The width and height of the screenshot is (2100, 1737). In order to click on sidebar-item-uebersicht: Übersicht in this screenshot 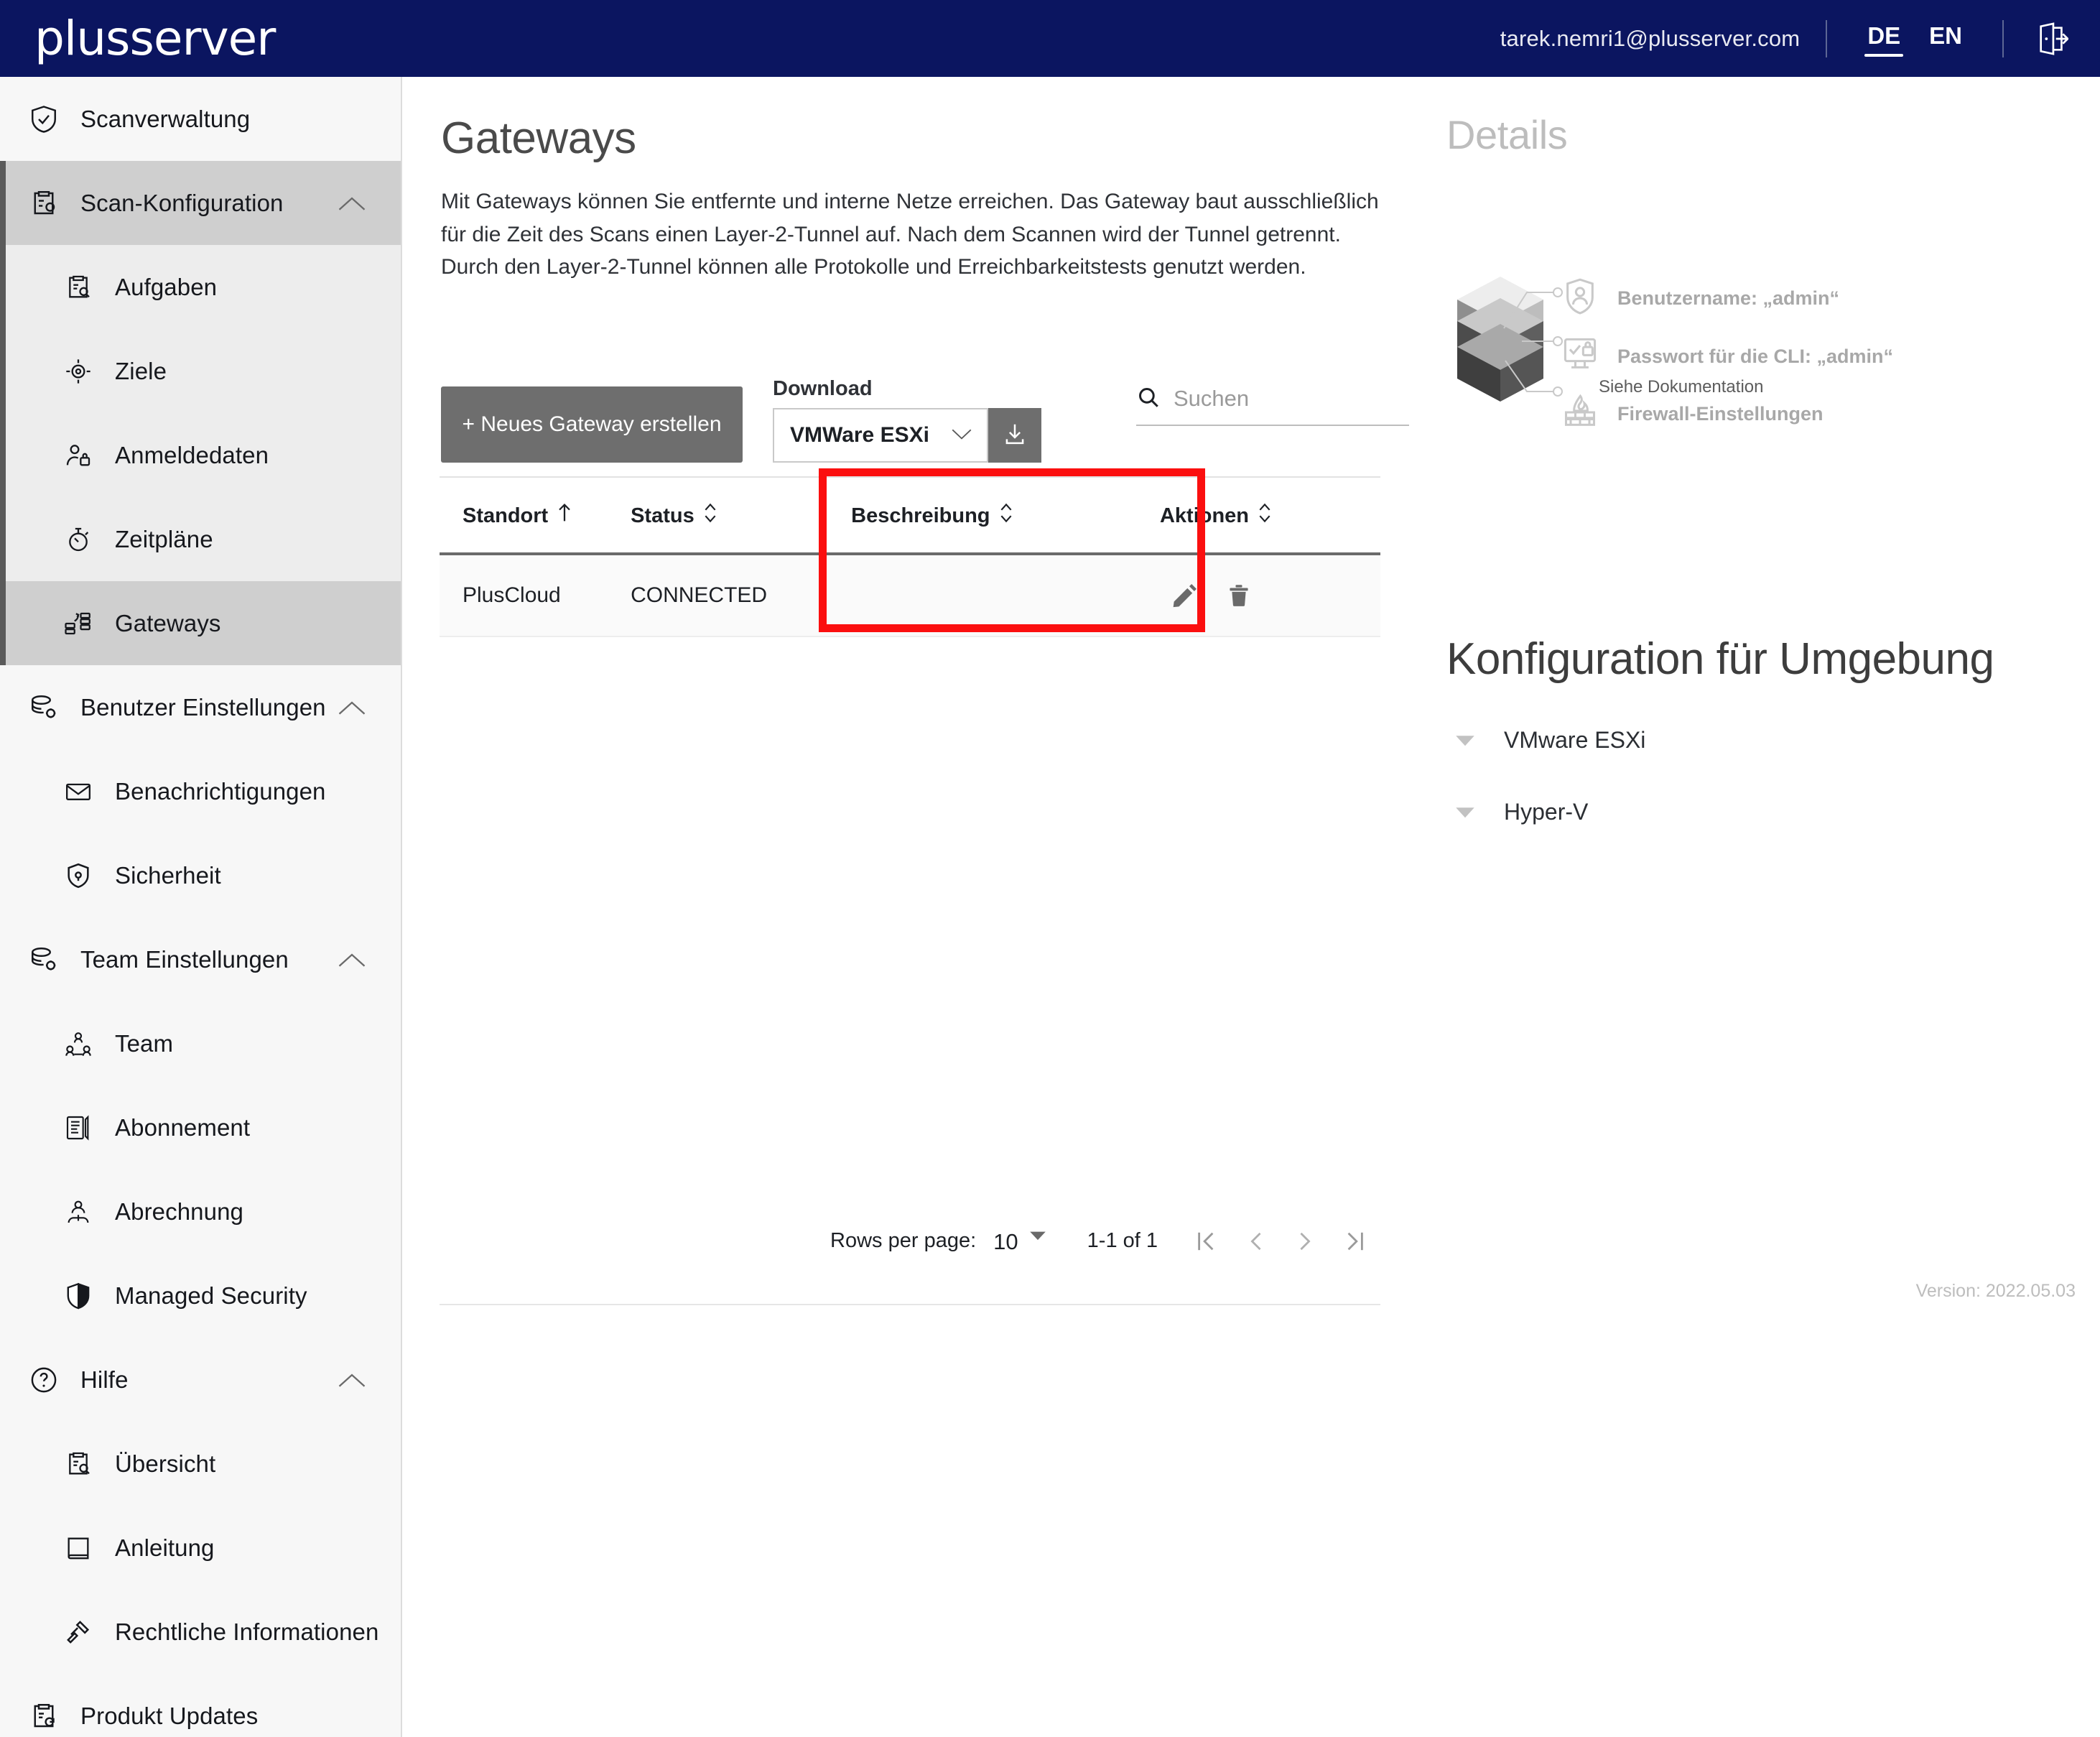, I will do `click(200, 1464)`.